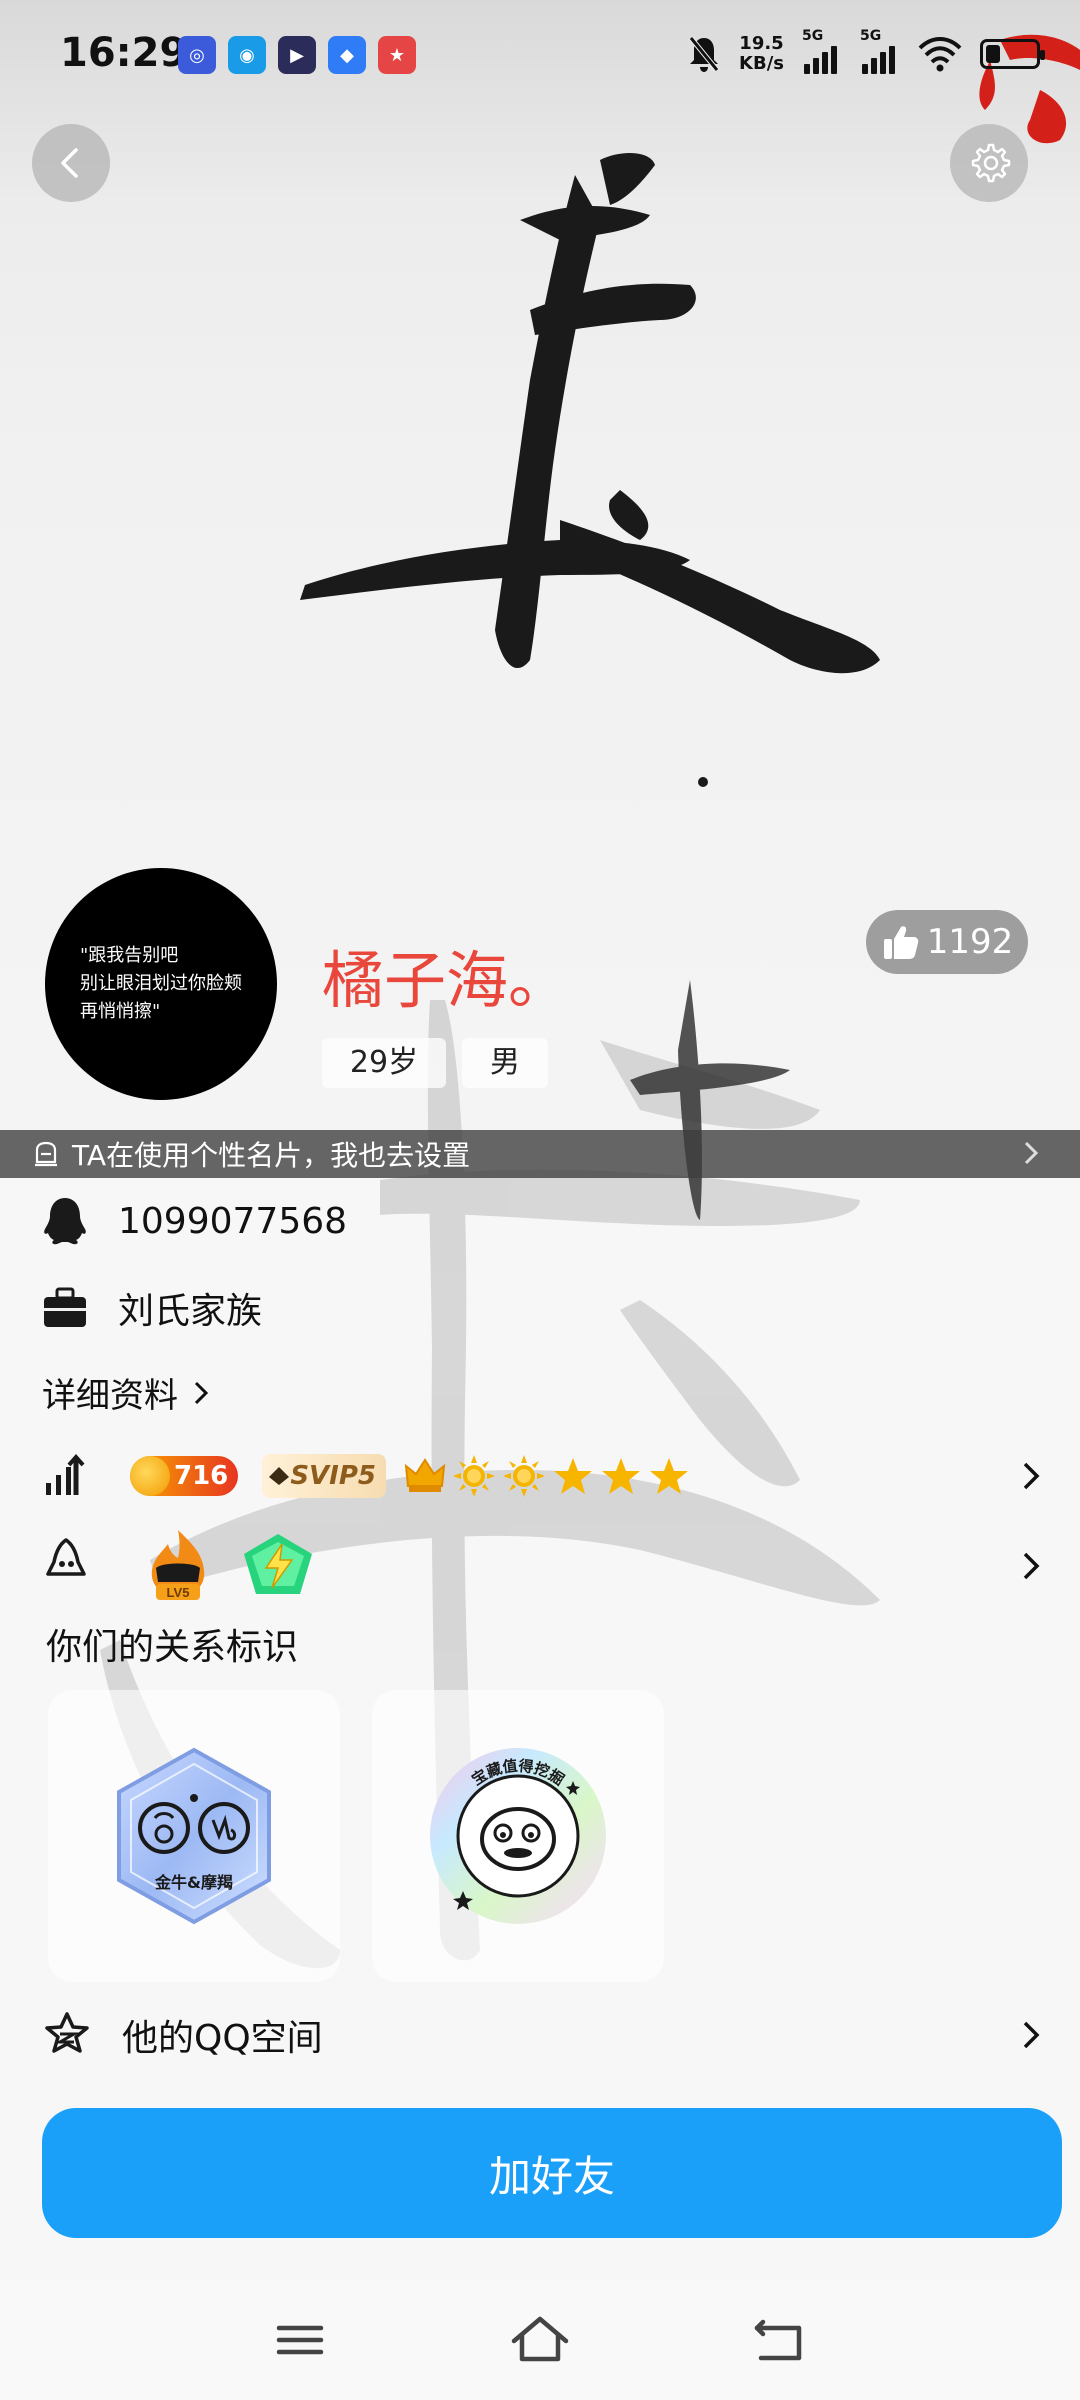  Describe the element at coordinates (110, 1396) in the screenshot. I see `detail-link-label: 详细资料` at that location.